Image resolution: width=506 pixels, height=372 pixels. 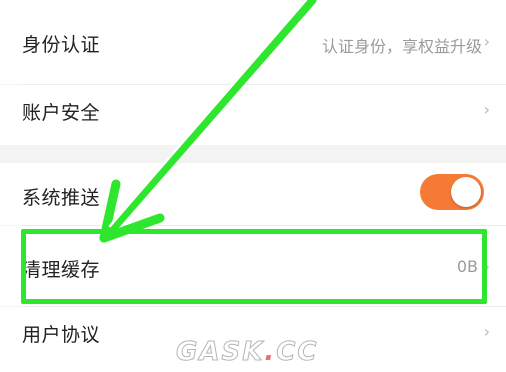 What do you see at coordinates (401, 46) in the screenshot?
I see `identity-value: 认证身份，享权益升级` at bounding box center [401, 46].